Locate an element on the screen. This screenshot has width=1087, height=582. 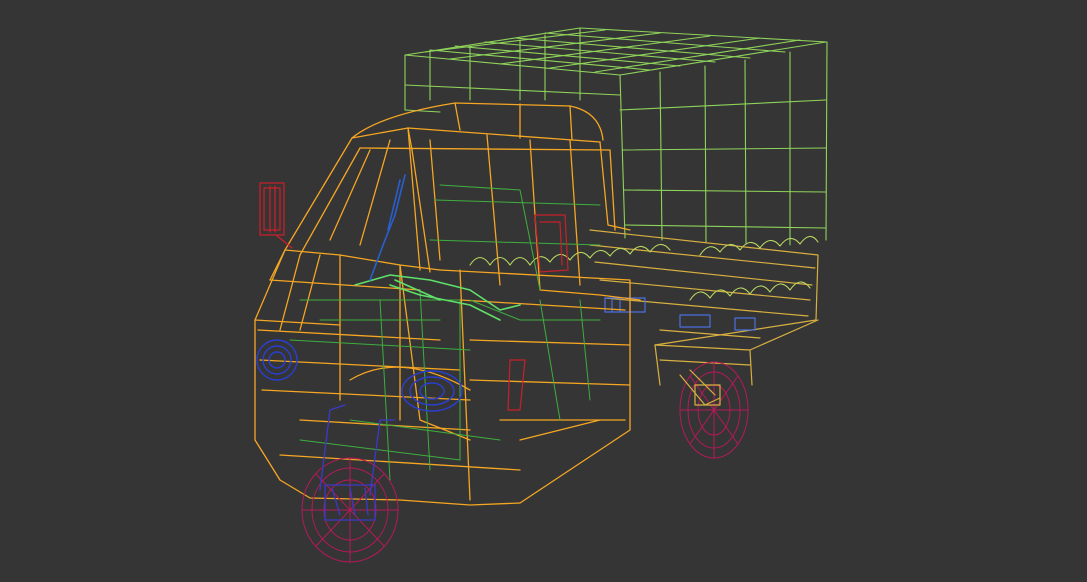
headlight-left is located at coordinates (277, 360).